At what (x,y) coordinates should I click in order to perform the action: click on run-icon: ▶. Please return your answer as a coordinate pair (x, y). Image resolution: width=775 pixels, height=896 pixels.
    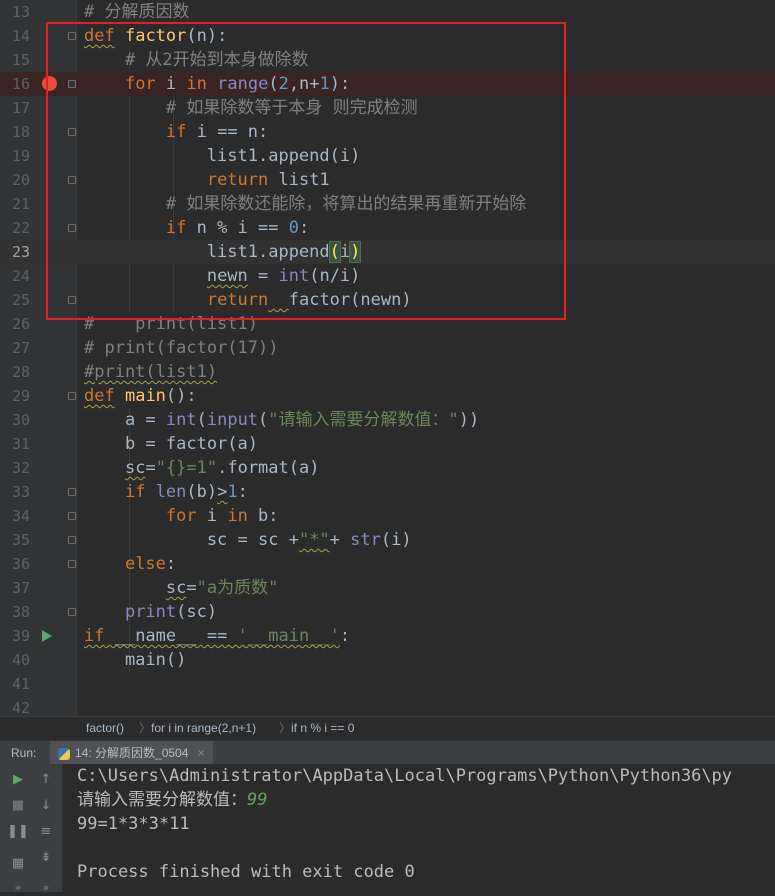
    Looking at the image, I should click on (18, 779).